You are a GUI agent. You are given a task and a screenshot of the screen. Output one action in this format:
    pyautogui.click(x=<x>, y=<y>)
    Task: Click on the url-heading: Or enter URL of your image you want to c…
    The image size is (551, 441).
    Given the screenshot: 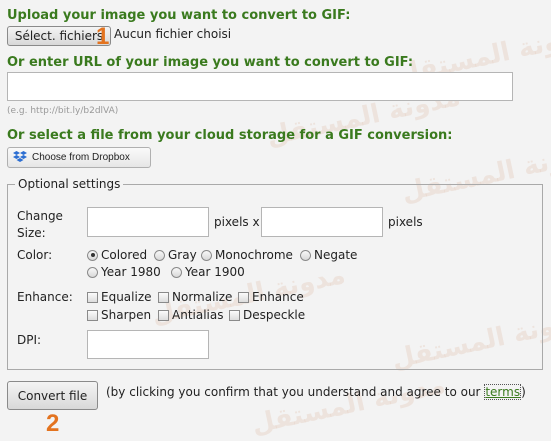 What is the action you would take?
    pyautogui.click(x=210, y=62)
    